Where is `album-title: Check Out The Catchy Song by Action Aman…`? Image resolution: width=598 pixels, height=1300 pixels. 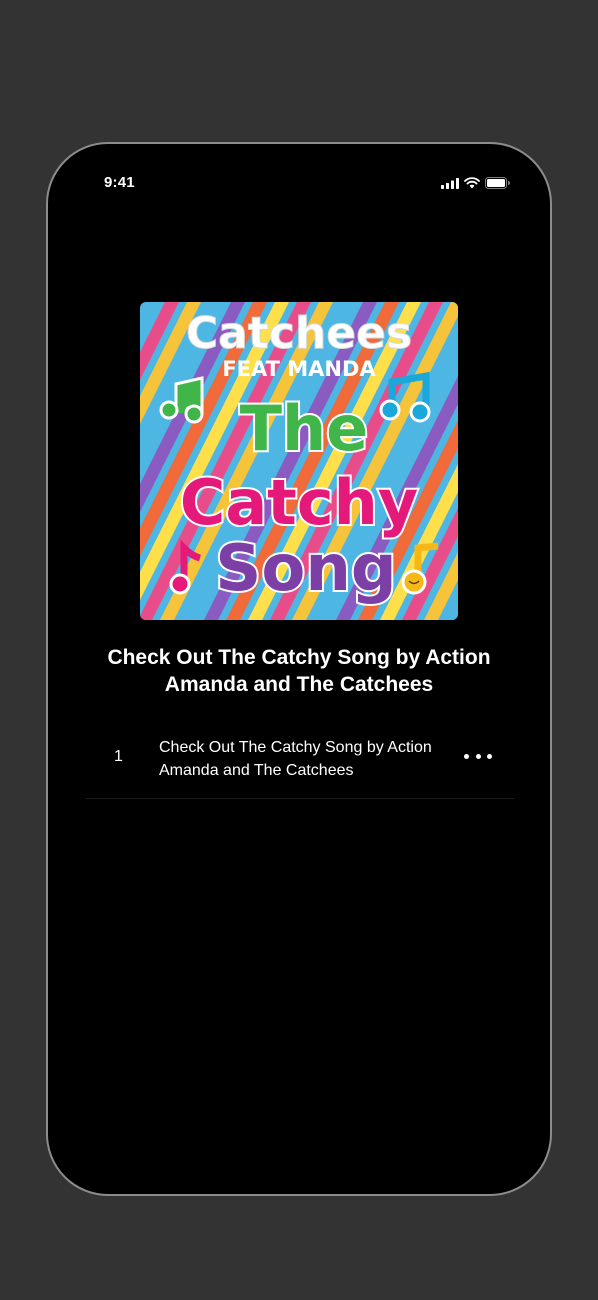
album-title: Check Out The Catchy Song by Action Aman… is located at coordinates (299, 671).